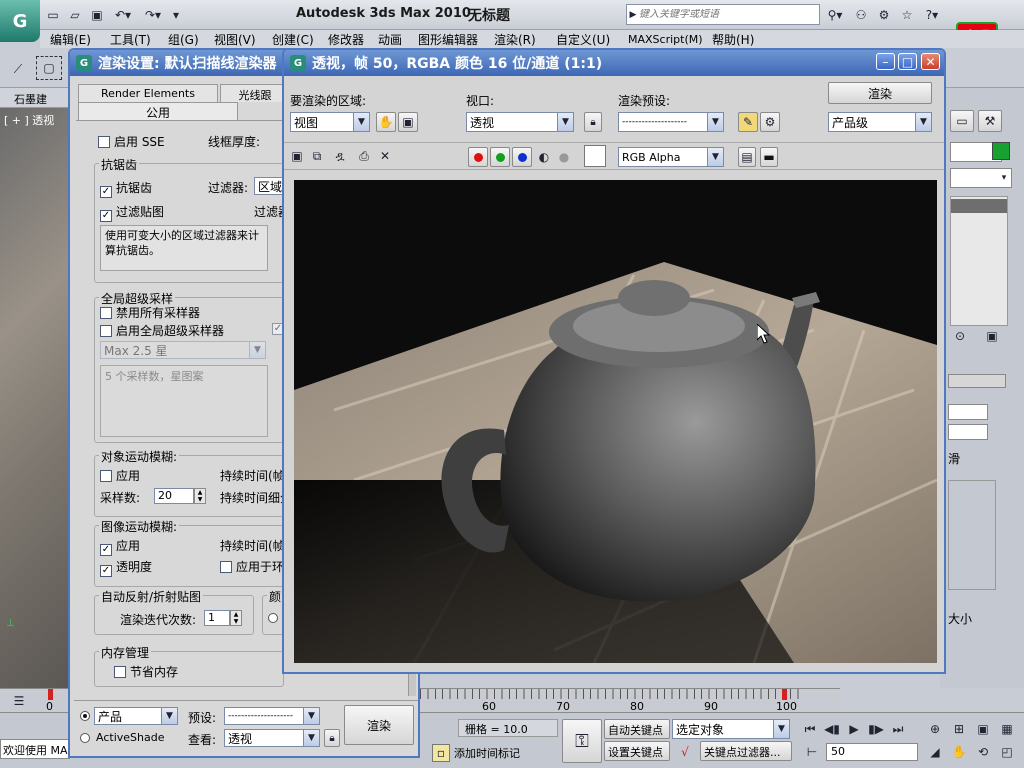 The width and height of the screenshot is (1024, 768). What do you see at coordinates (120, 546) in the screenshot?
I see `image-blur-apply-checkbox: ✓ 应用` at bounding box center [120, 546].